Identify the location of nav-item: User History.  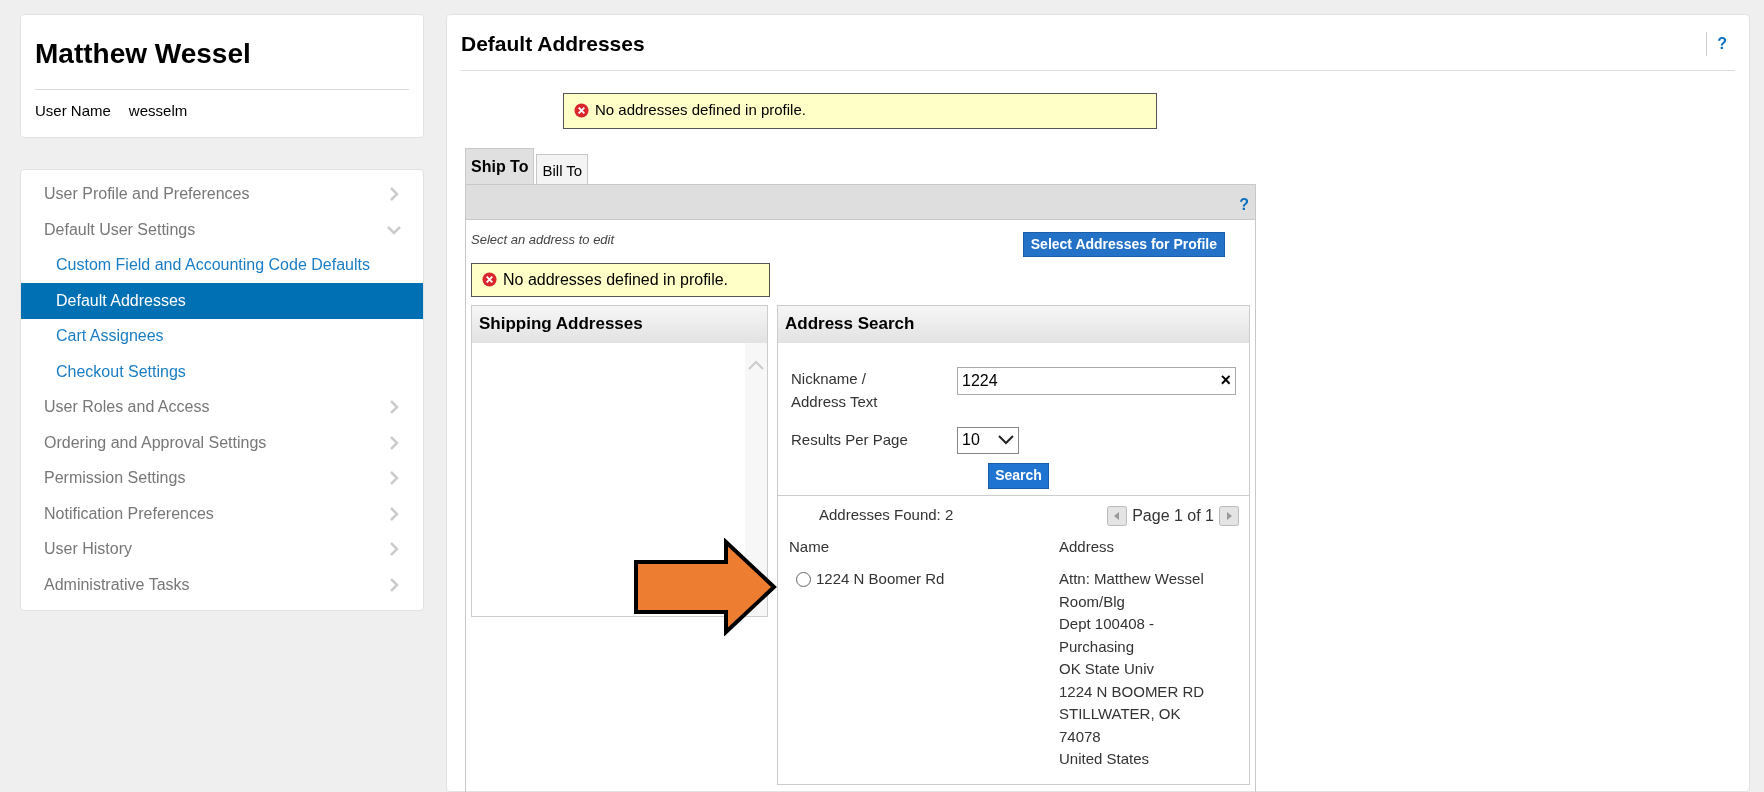
(222, 549).